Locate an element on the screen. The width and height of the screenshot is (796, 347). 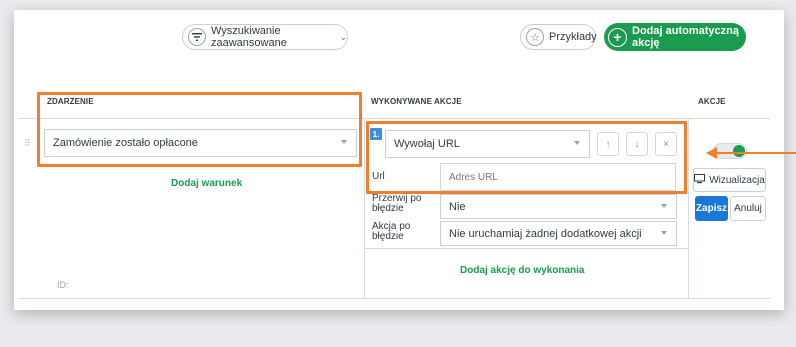
action-on-error-value: Nie uruchamiaj żadnej dodatkowej akcji is located at coordinates (545, 233).